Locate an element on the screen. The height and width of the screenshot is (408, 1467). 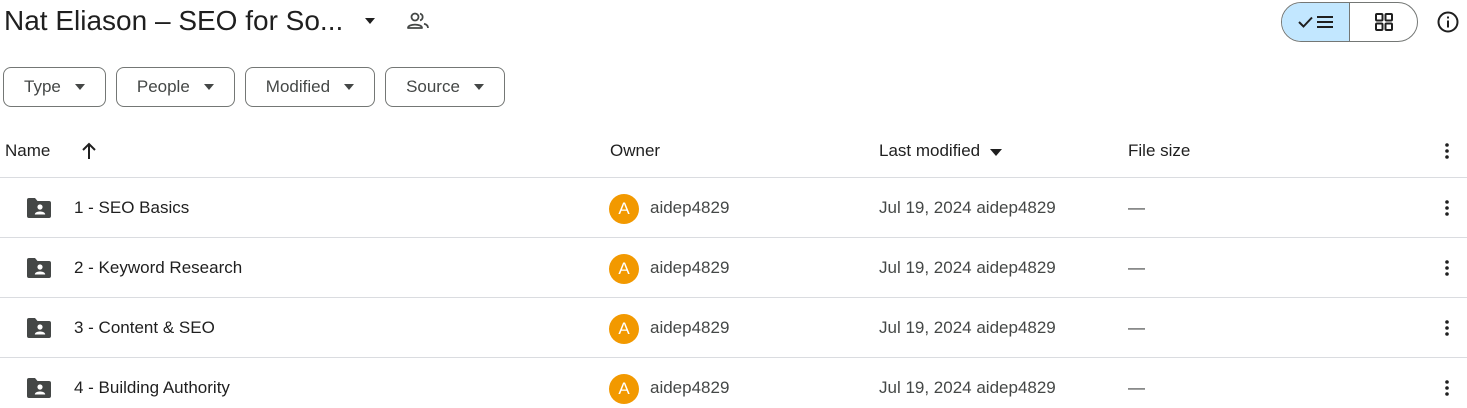
file-name: 1 - SEO Basics is located at coordinates (131, 208).